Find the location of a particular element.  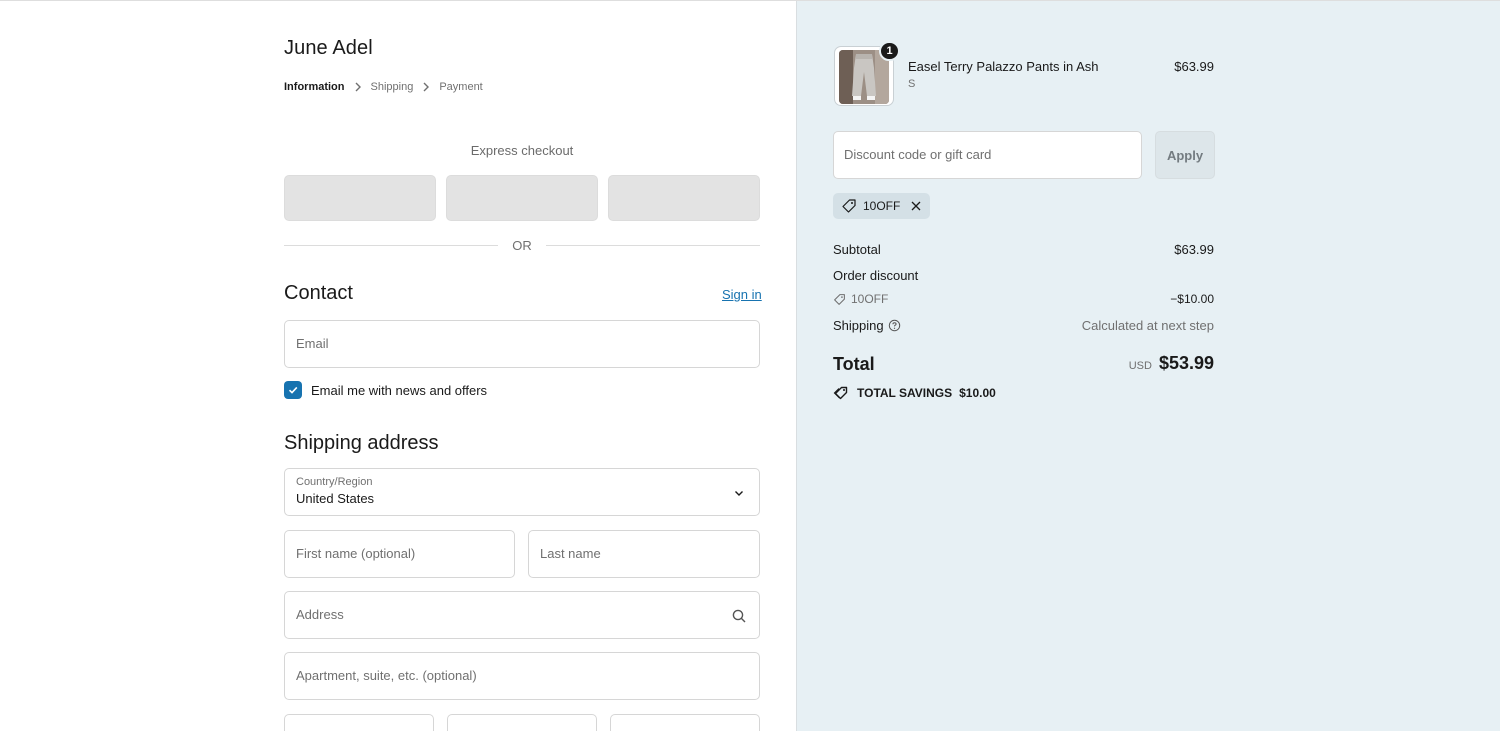

breadcrumb-payment: Payment is located at coordinates (460, 87).